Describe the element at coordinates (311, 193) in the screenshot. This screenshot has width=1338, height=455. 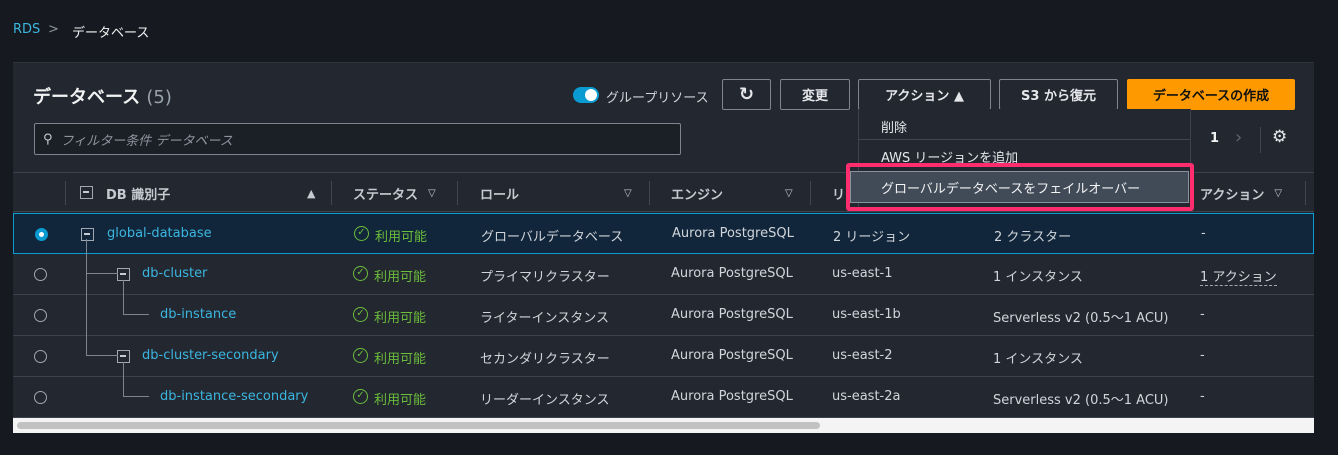
I see `sort-asc-icon: ▲` at that location.